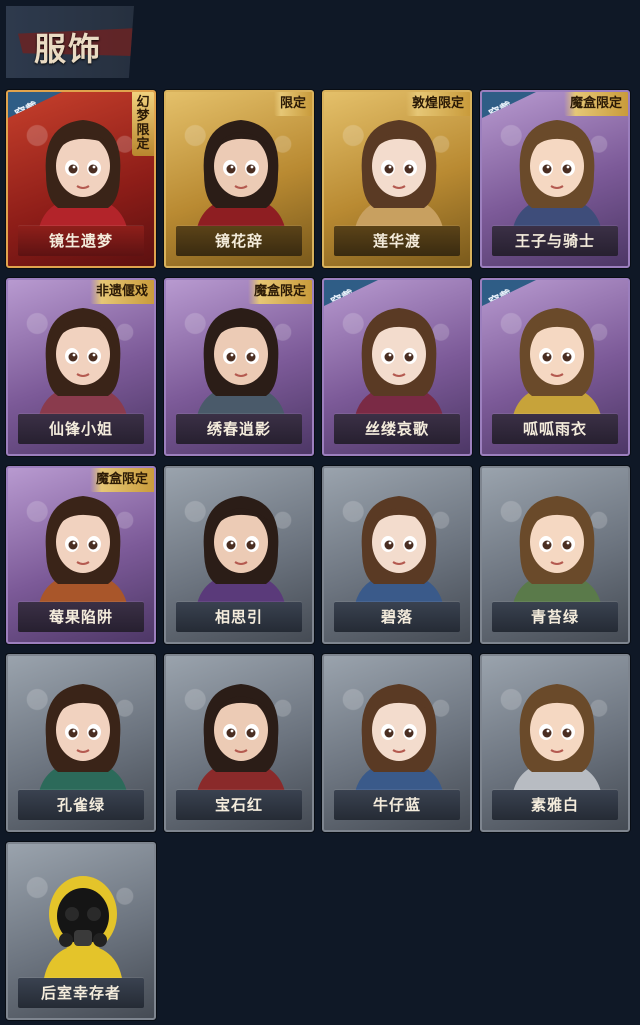  I want to click on outfit-name-bar: 孔雀绿, so click(81, 805).